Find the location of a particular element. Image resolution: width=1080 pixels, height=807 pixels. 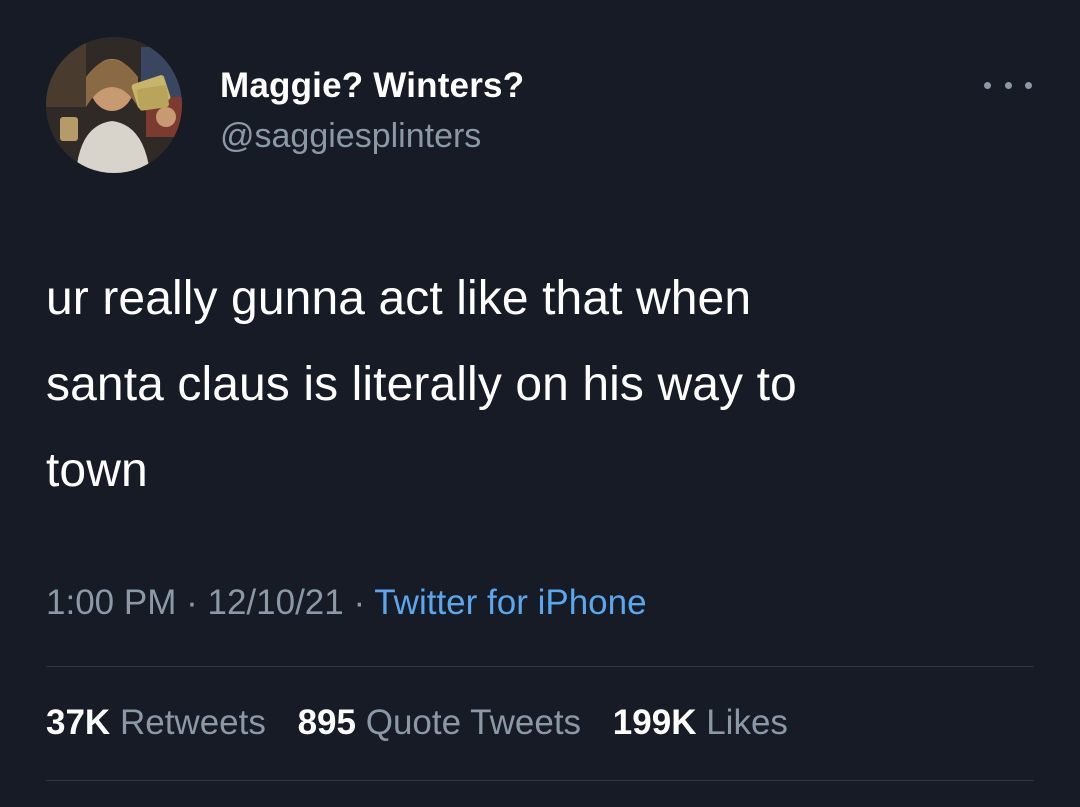

quote-tweets-stat: 895 Quote Tweets is located at coordinates (439, 722).